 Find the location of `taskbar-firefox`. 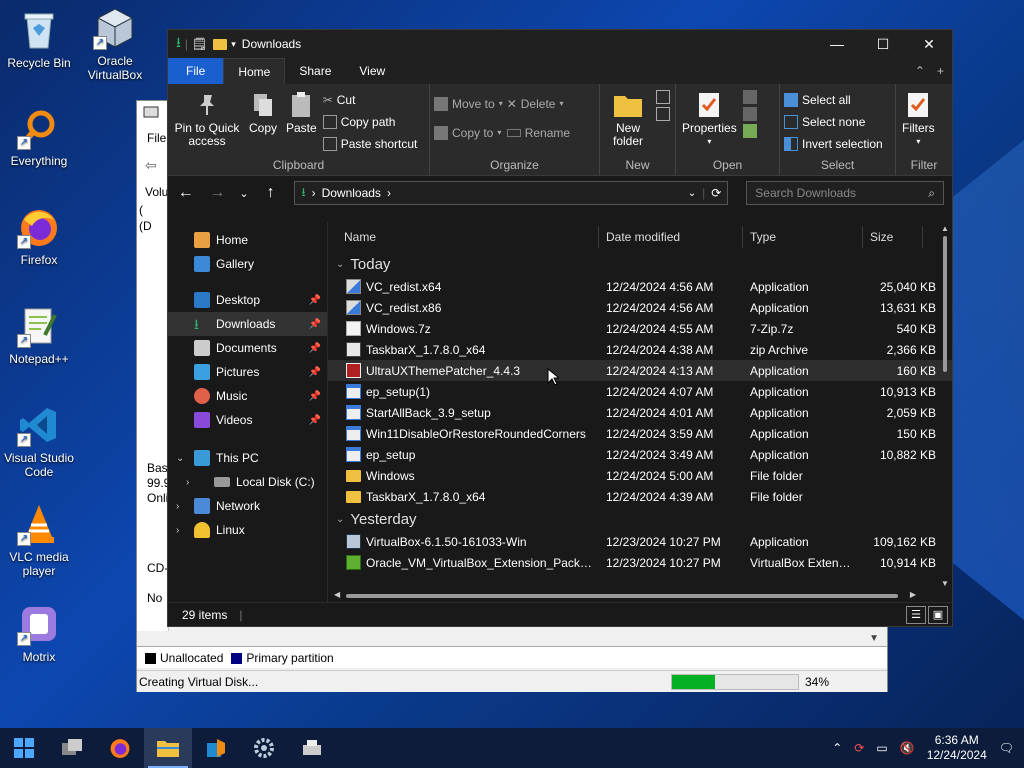

taskbar-firefox is located at coordinates (120, 748).